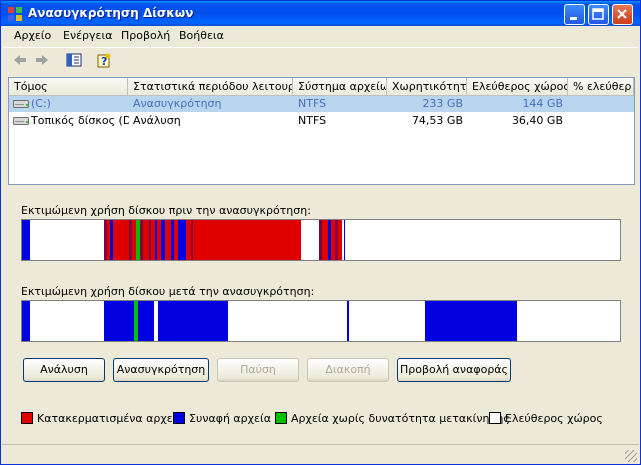 This screenshot has height=465, width=641. I want to click on window-title: Ανασυγκρότηση Δίσκων, so click(111, 13).